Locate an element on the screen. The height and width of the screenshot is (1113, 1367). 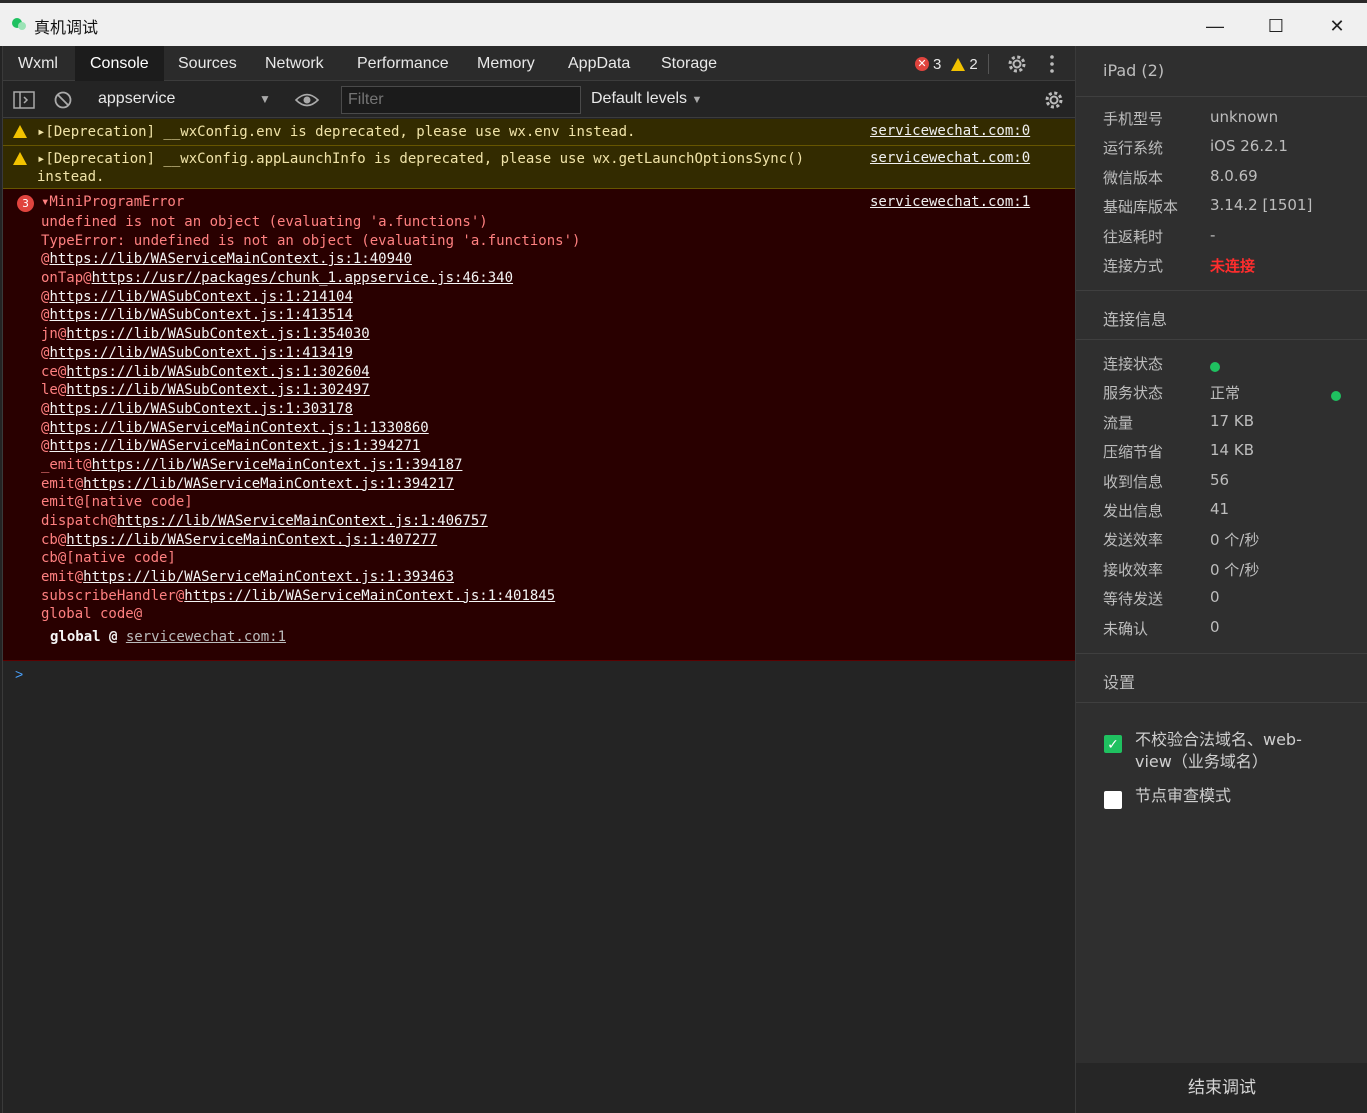
stack-frame-link: https://lib/WASubContext.js:1:302497 is located at coordinates (217, 390).